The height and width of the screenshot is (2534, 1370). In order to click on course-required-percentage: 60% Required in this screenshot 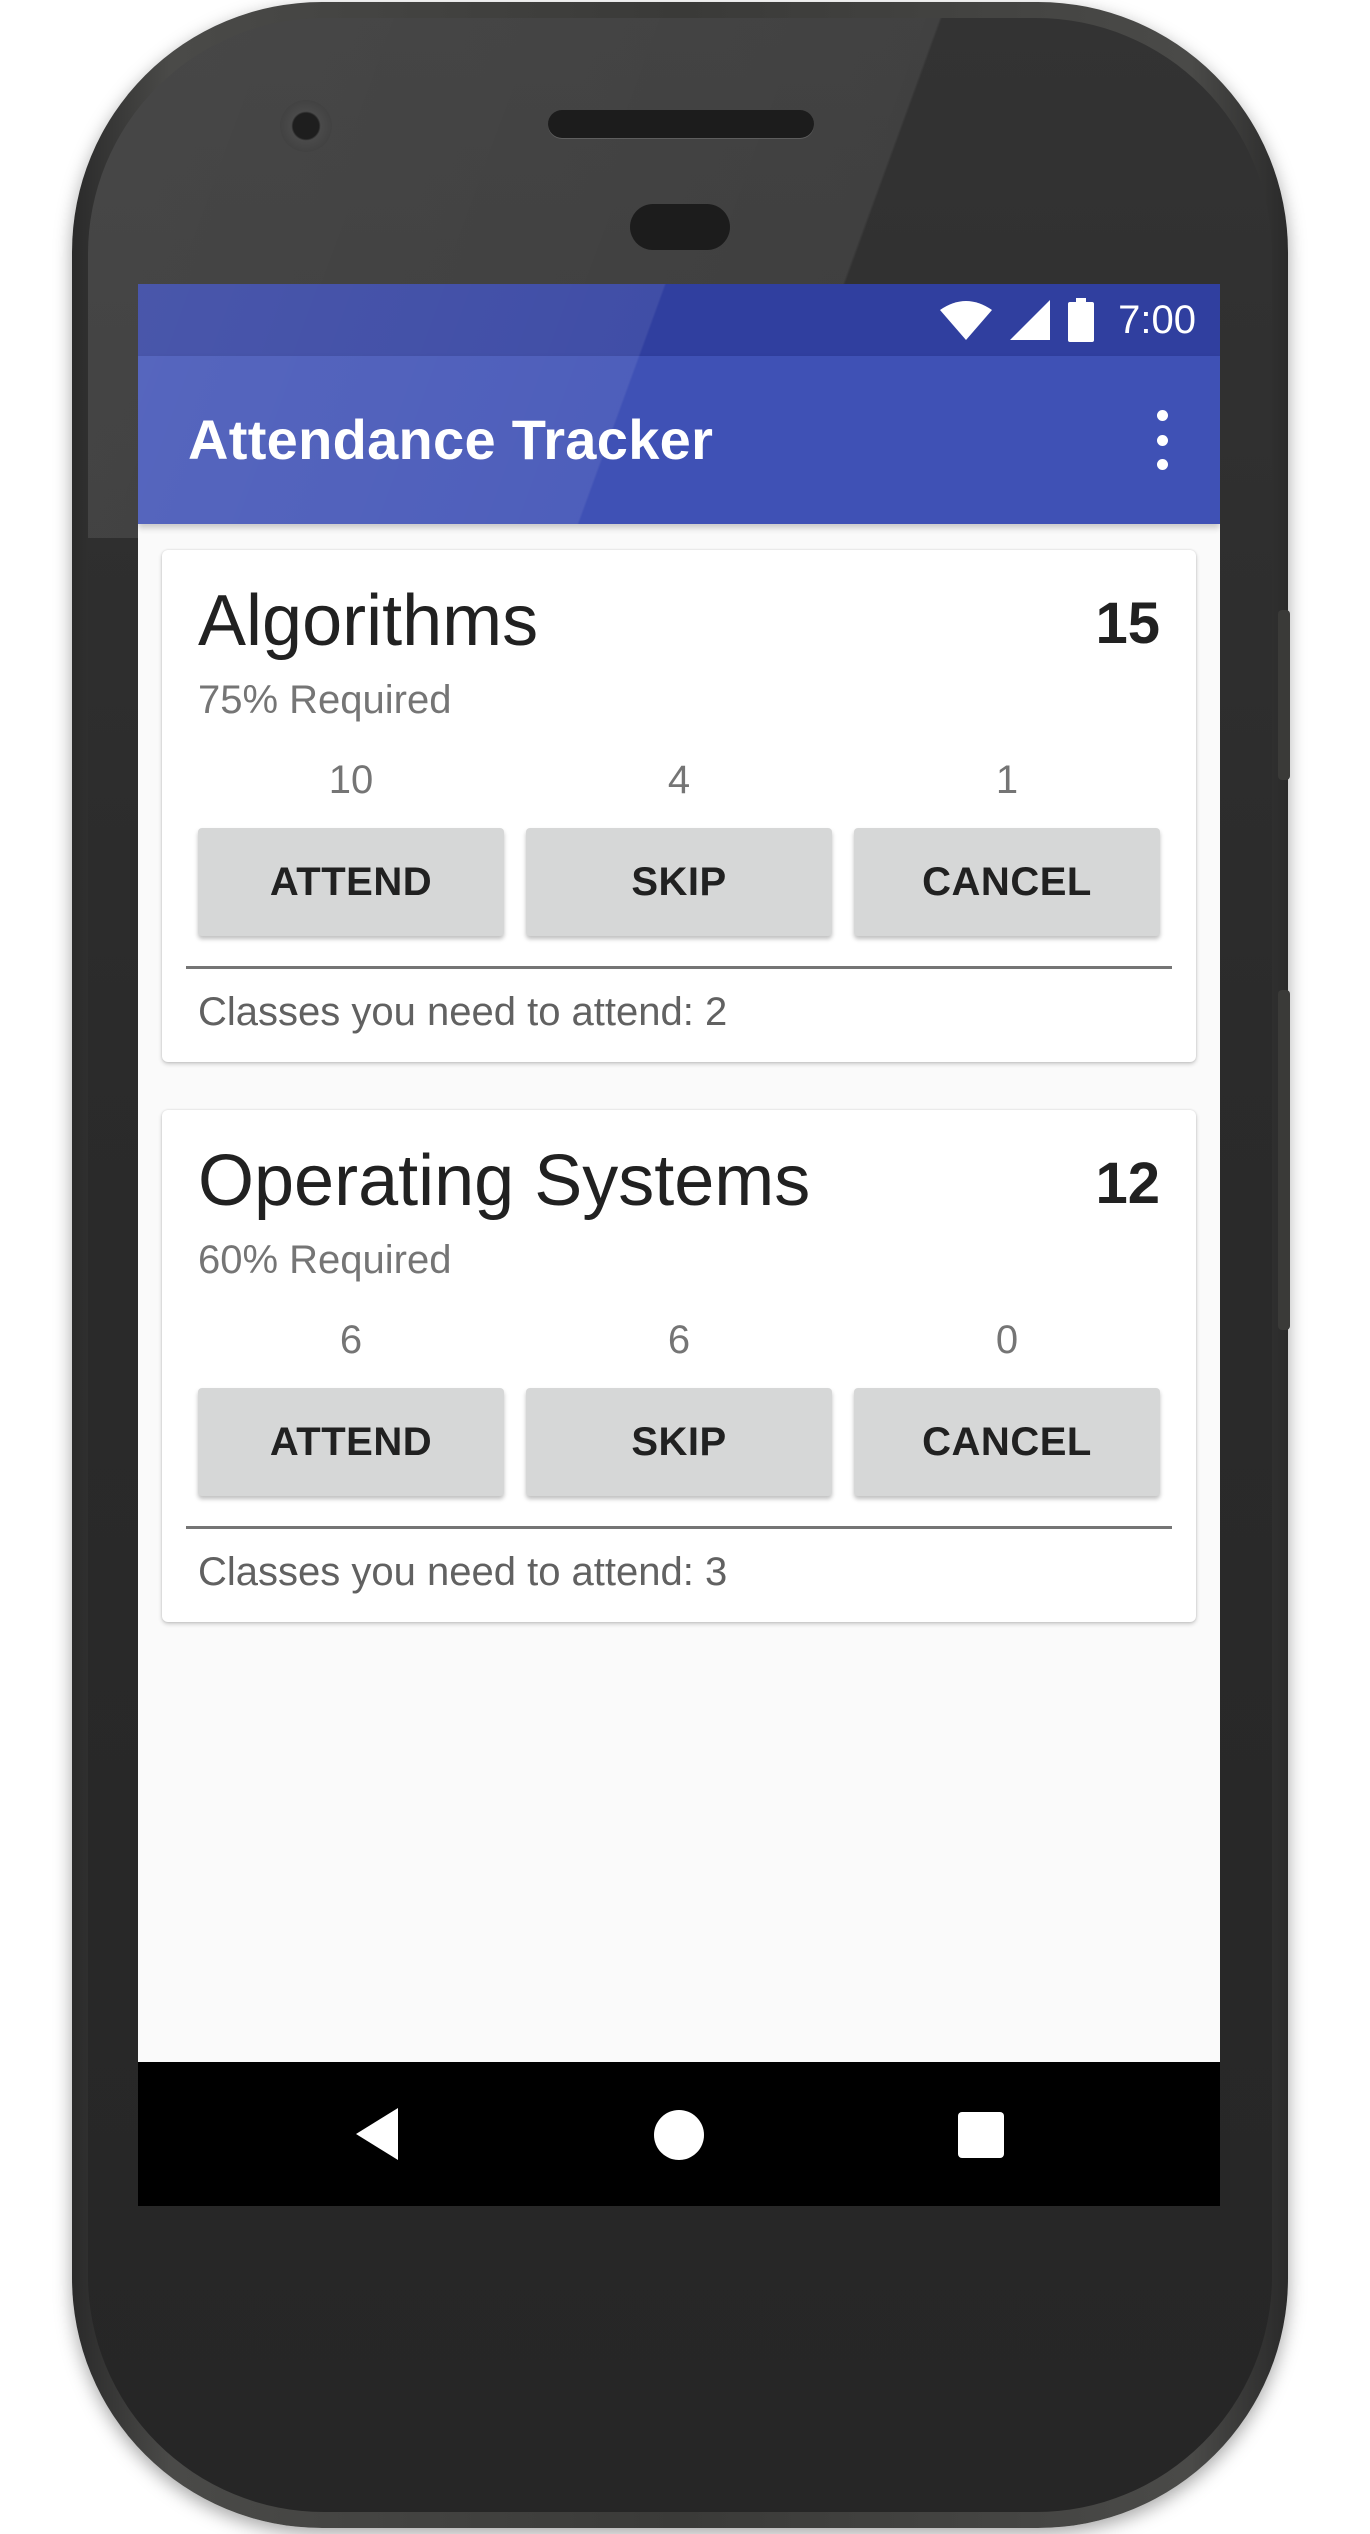, I will do `click(325, 1260)`.